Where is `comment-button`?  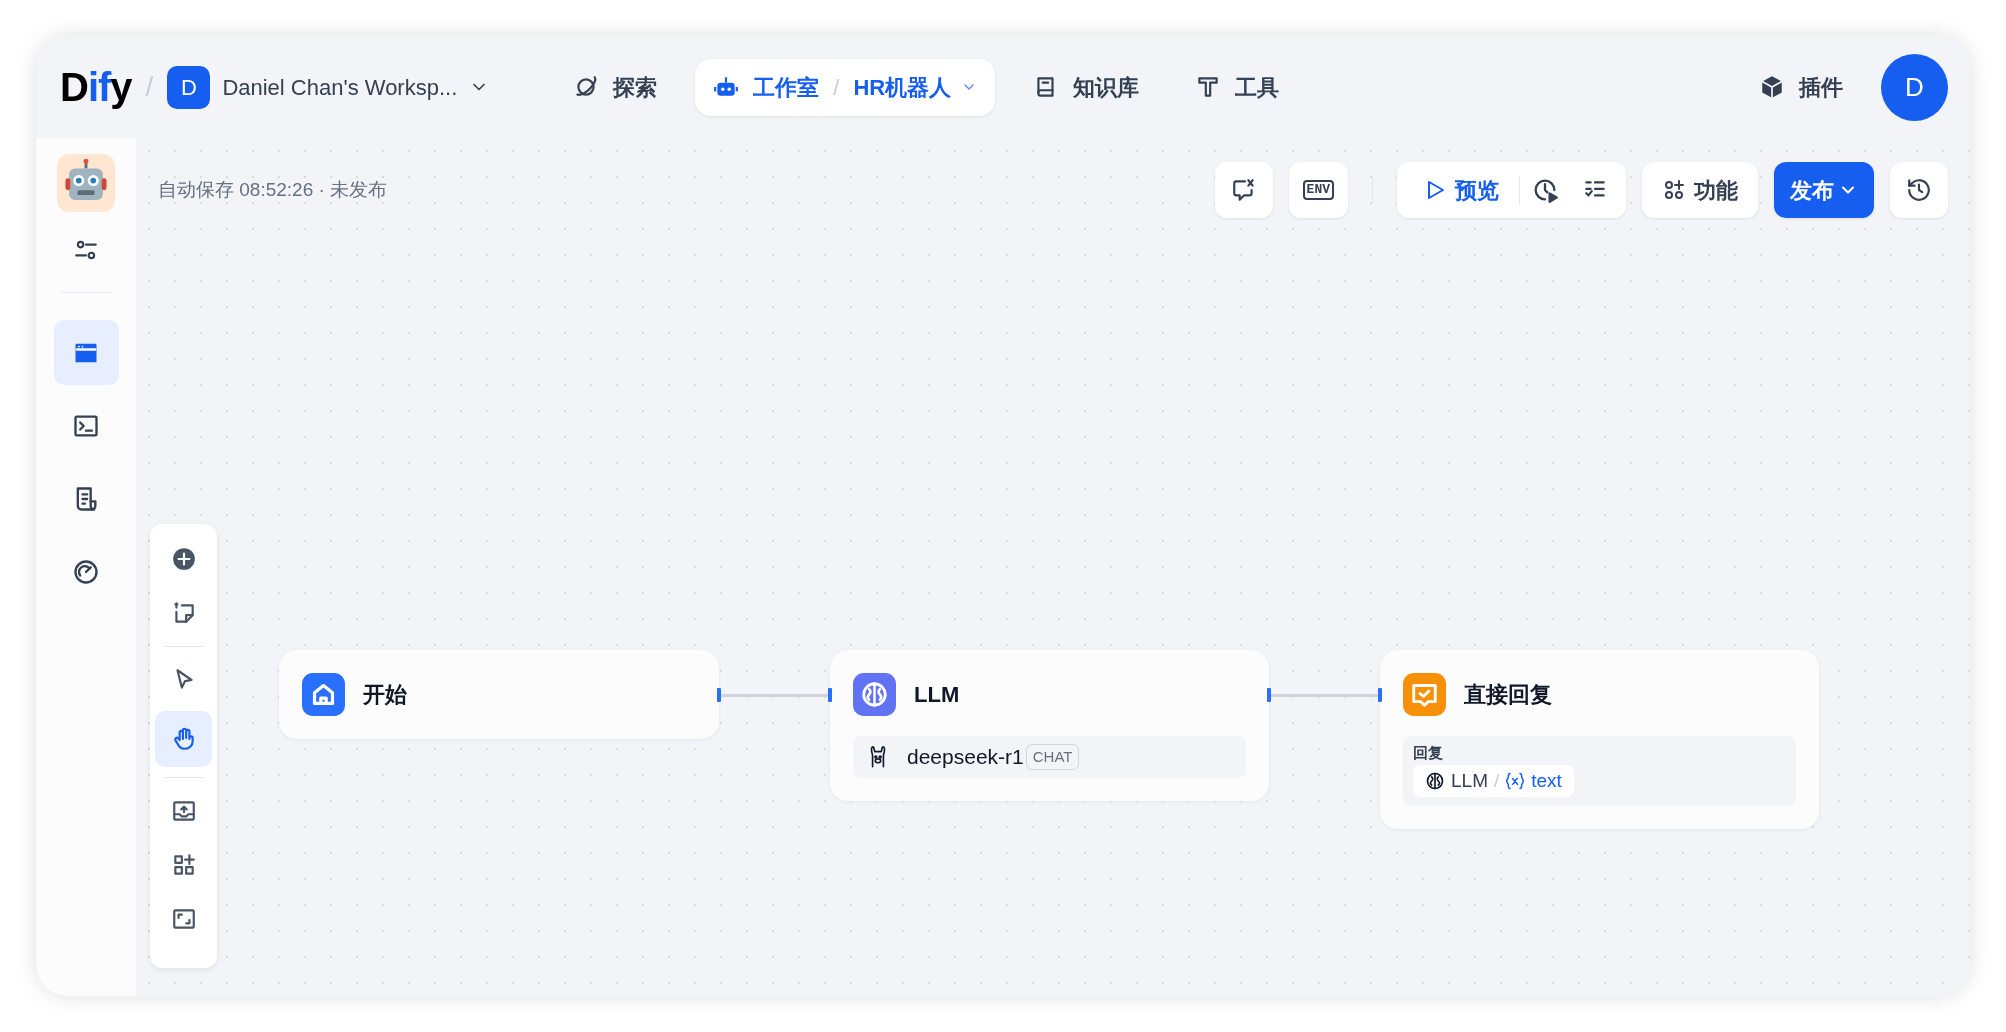
comment-button is located at coordinates (1243, 190).